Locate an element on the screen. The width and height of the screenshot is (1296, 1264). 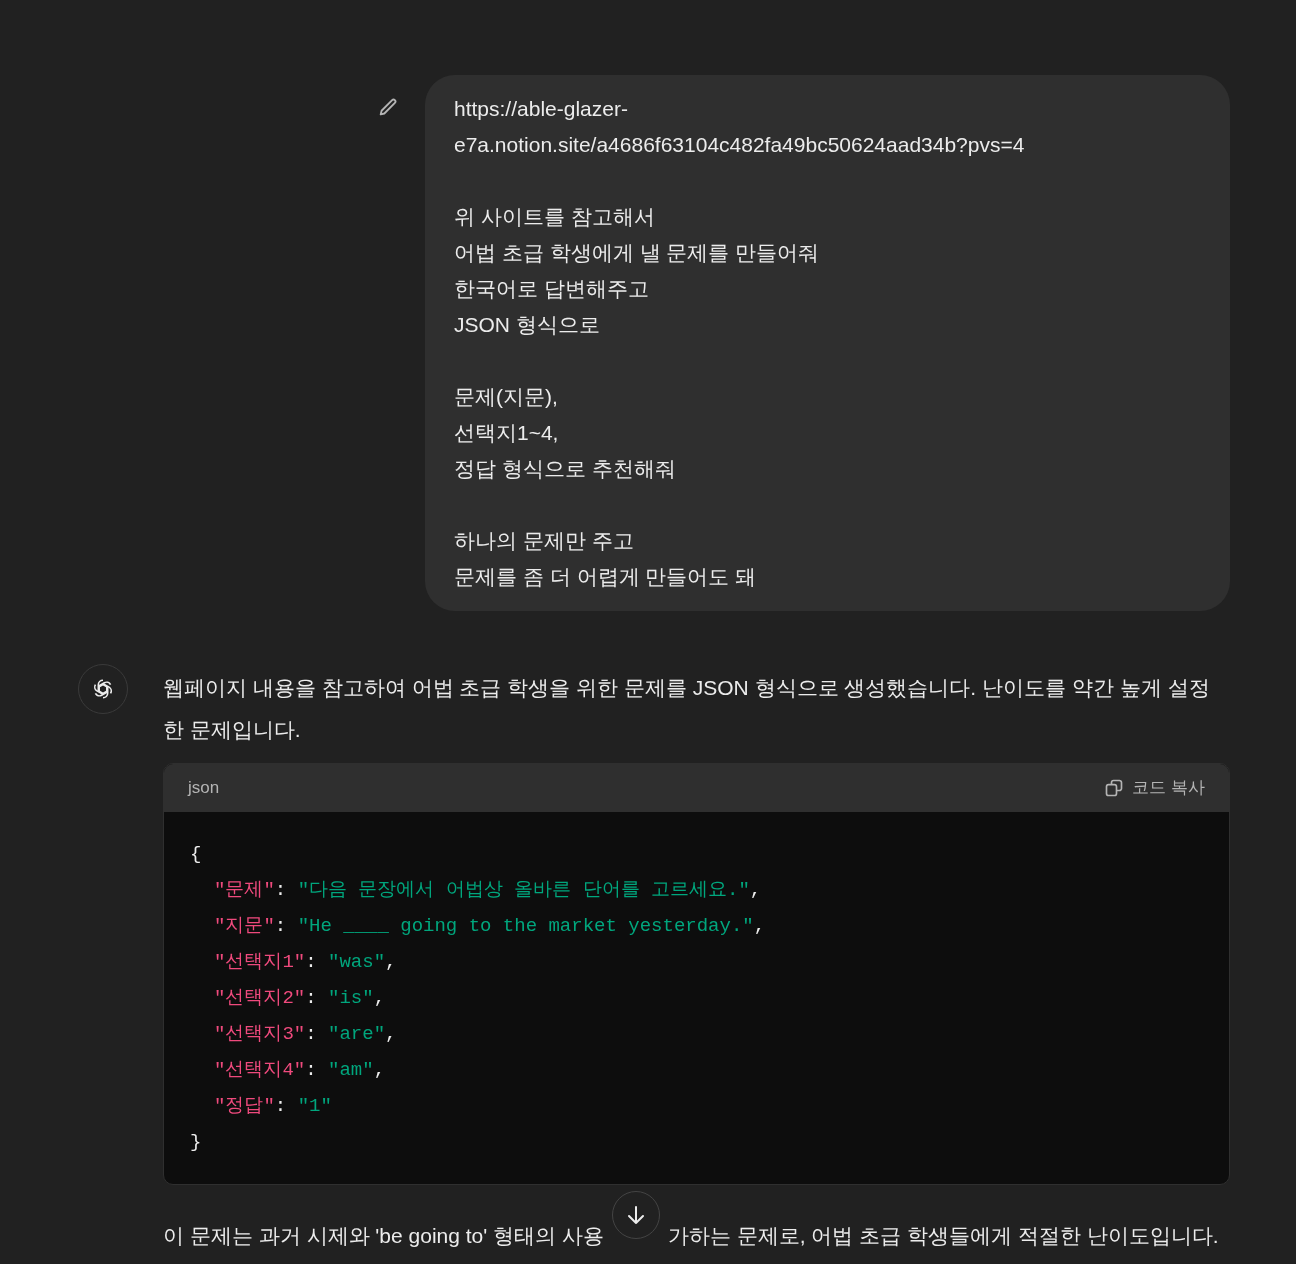
message-line: 정답 형식으로 추천해줘 is located at coordinates (565, 469).